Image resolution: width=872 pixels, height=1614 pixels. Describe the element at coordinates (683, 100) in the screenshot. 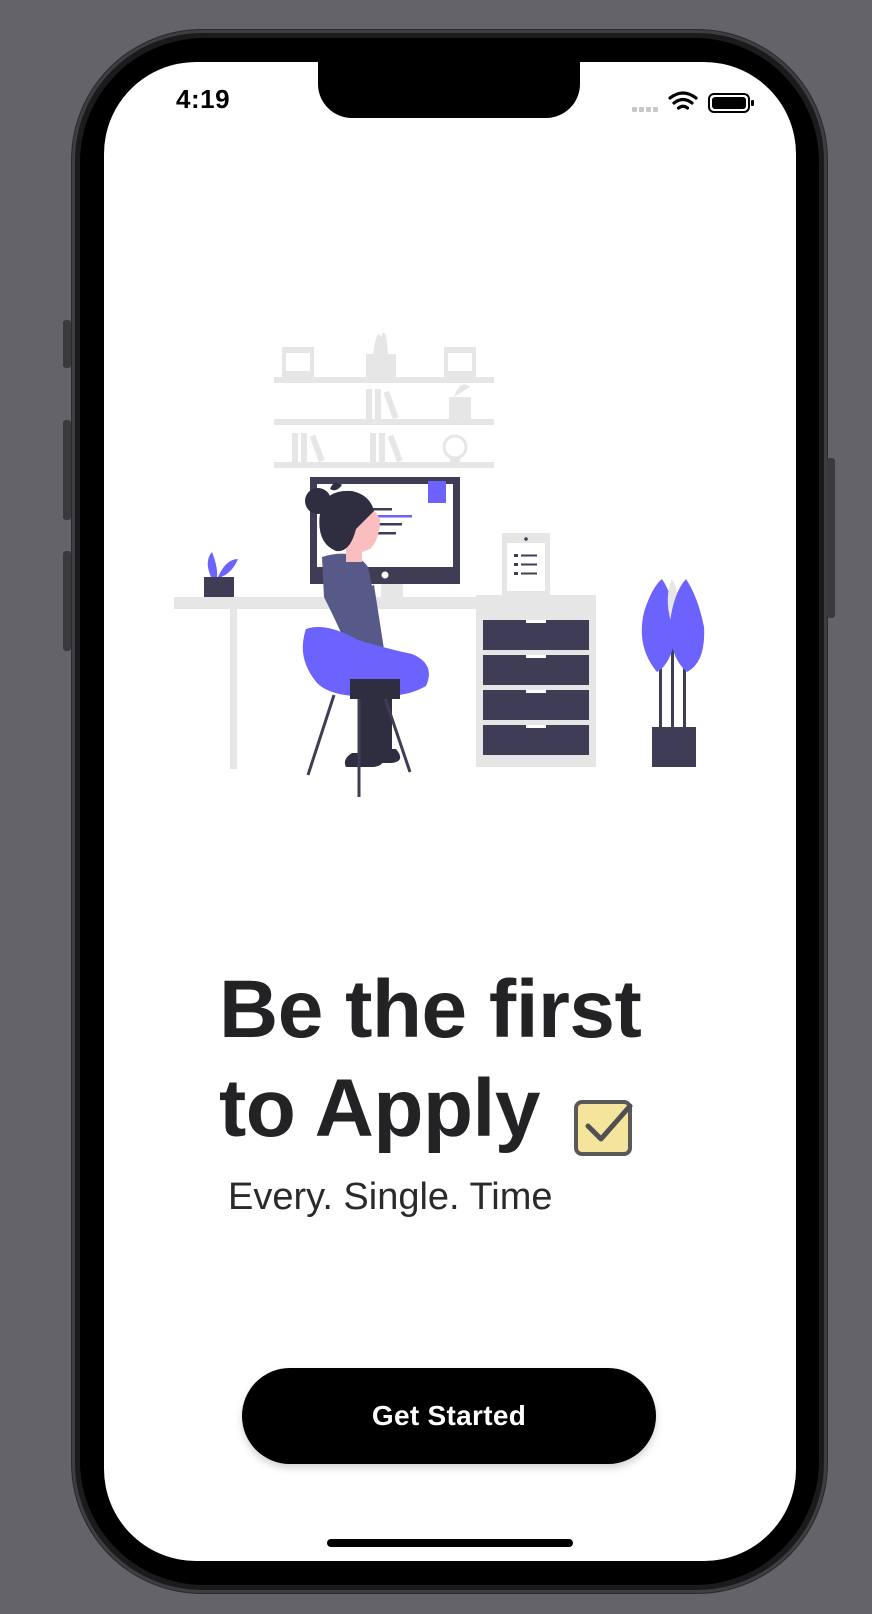

I see `wifi-icon` at that location.